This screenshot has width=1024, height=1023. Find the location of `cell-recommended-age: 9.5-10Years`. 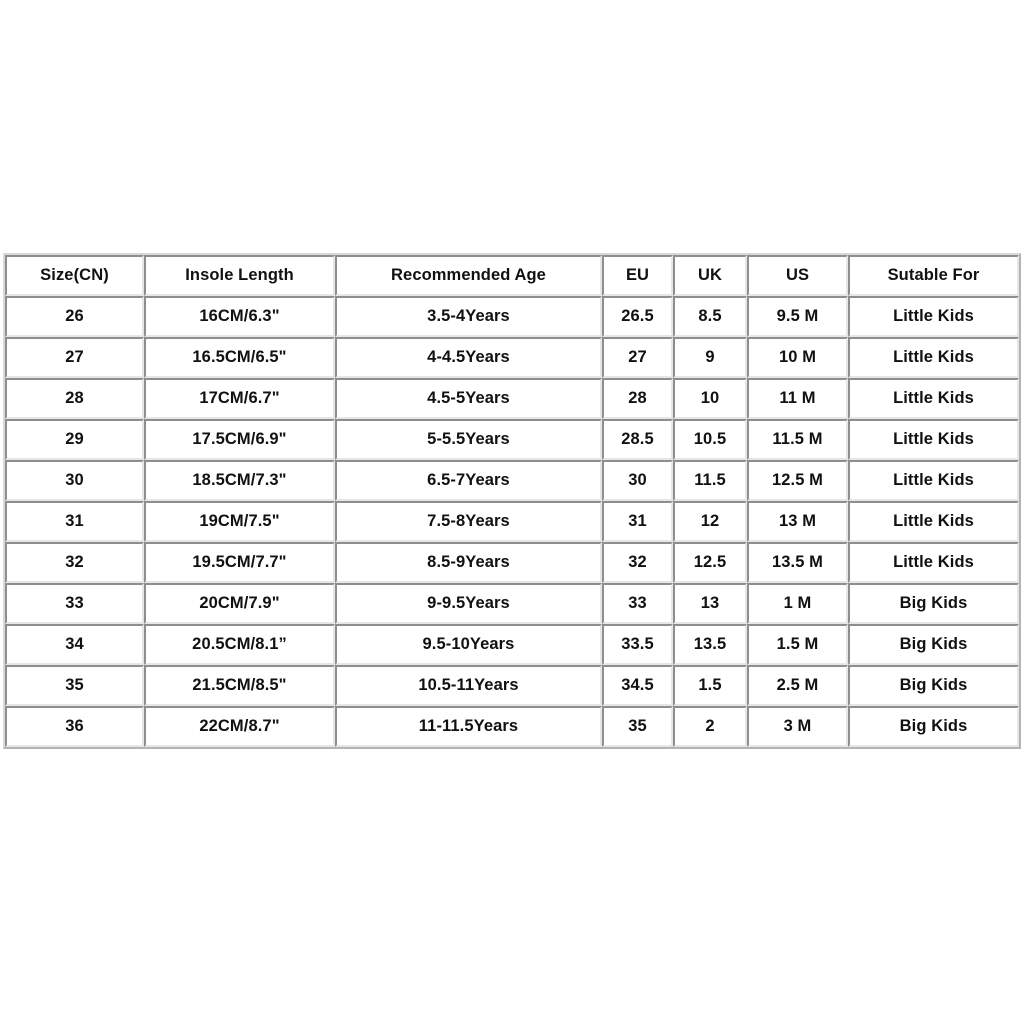

cell-recommended-age: 9.5-10Years is located at coordinates (468, 644).